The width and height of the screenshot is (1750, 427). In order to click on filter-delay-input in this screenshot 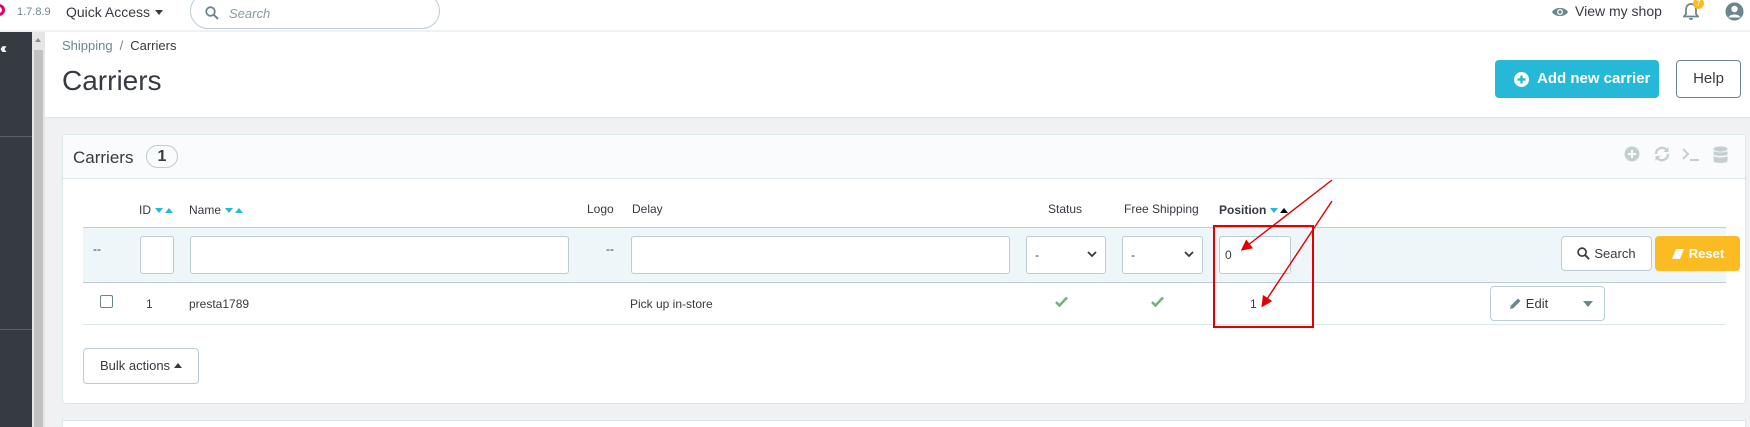, I will do `click(820, 255)`.